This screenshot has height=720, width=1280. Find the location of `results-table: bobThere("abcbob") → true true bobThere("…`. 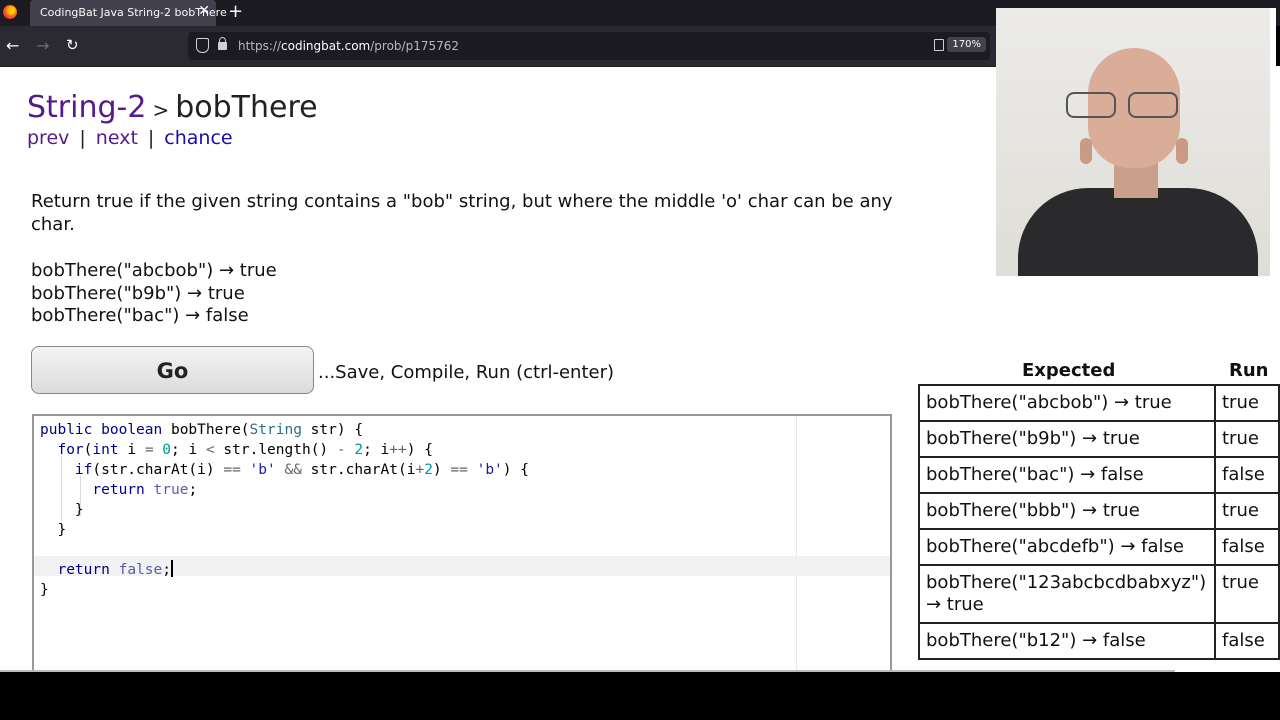

results-table: bobThere("abcbob") → true true bobThere("… is located at coordinates (1099, 522).